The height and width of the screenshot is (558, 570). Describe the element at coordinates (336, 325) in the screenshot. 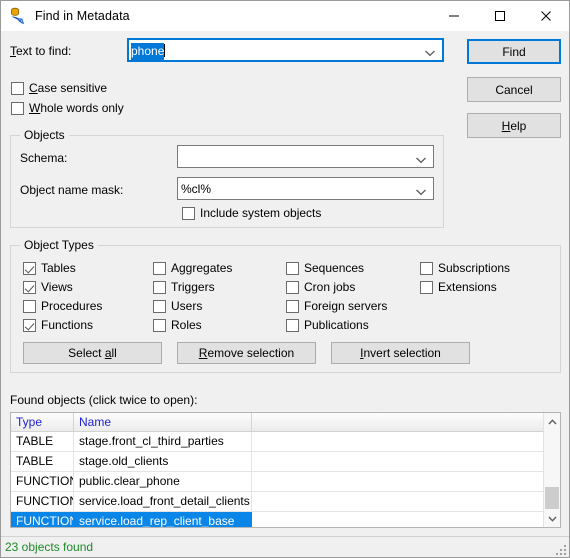

I see `object-type-label: Publications` at that location.